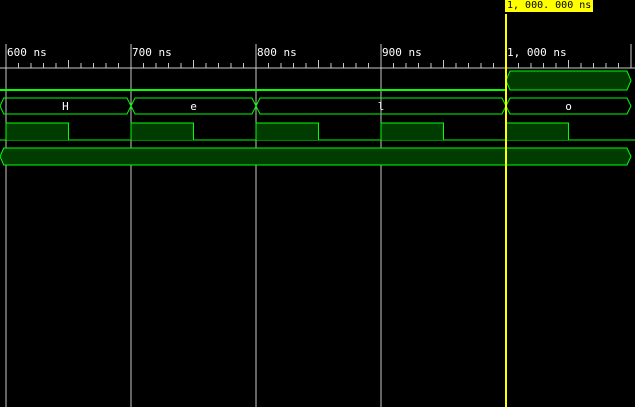 The height and width of the screenshot is (407, 635). What do you see at coordinates (27, 52) in the screenshot?
I see `tick-label: 600 ns` at bounding box center [27, 52].